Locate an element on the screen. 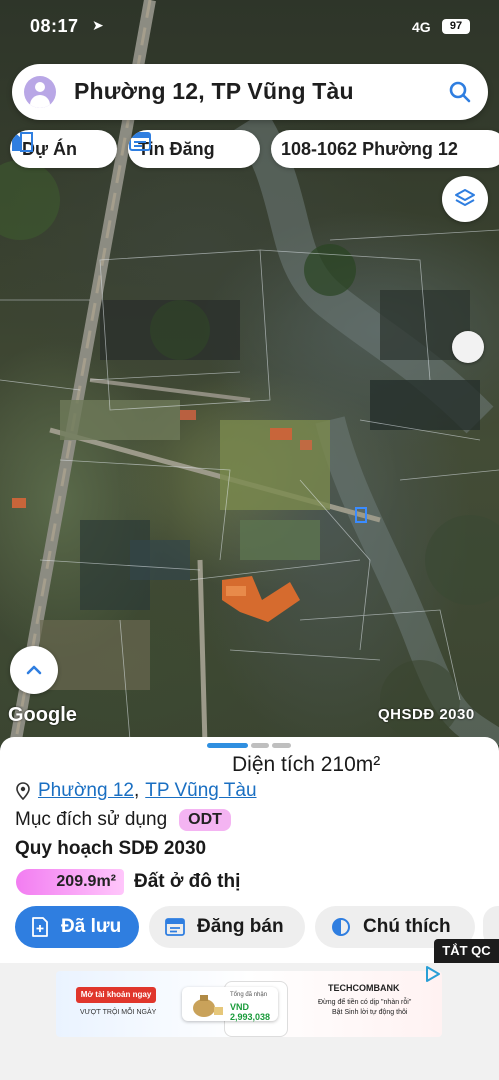 The width and height of the screenshot is (499, 1080). land-use-label: Mục đích sử dụng is located at coordinates (91, 819).